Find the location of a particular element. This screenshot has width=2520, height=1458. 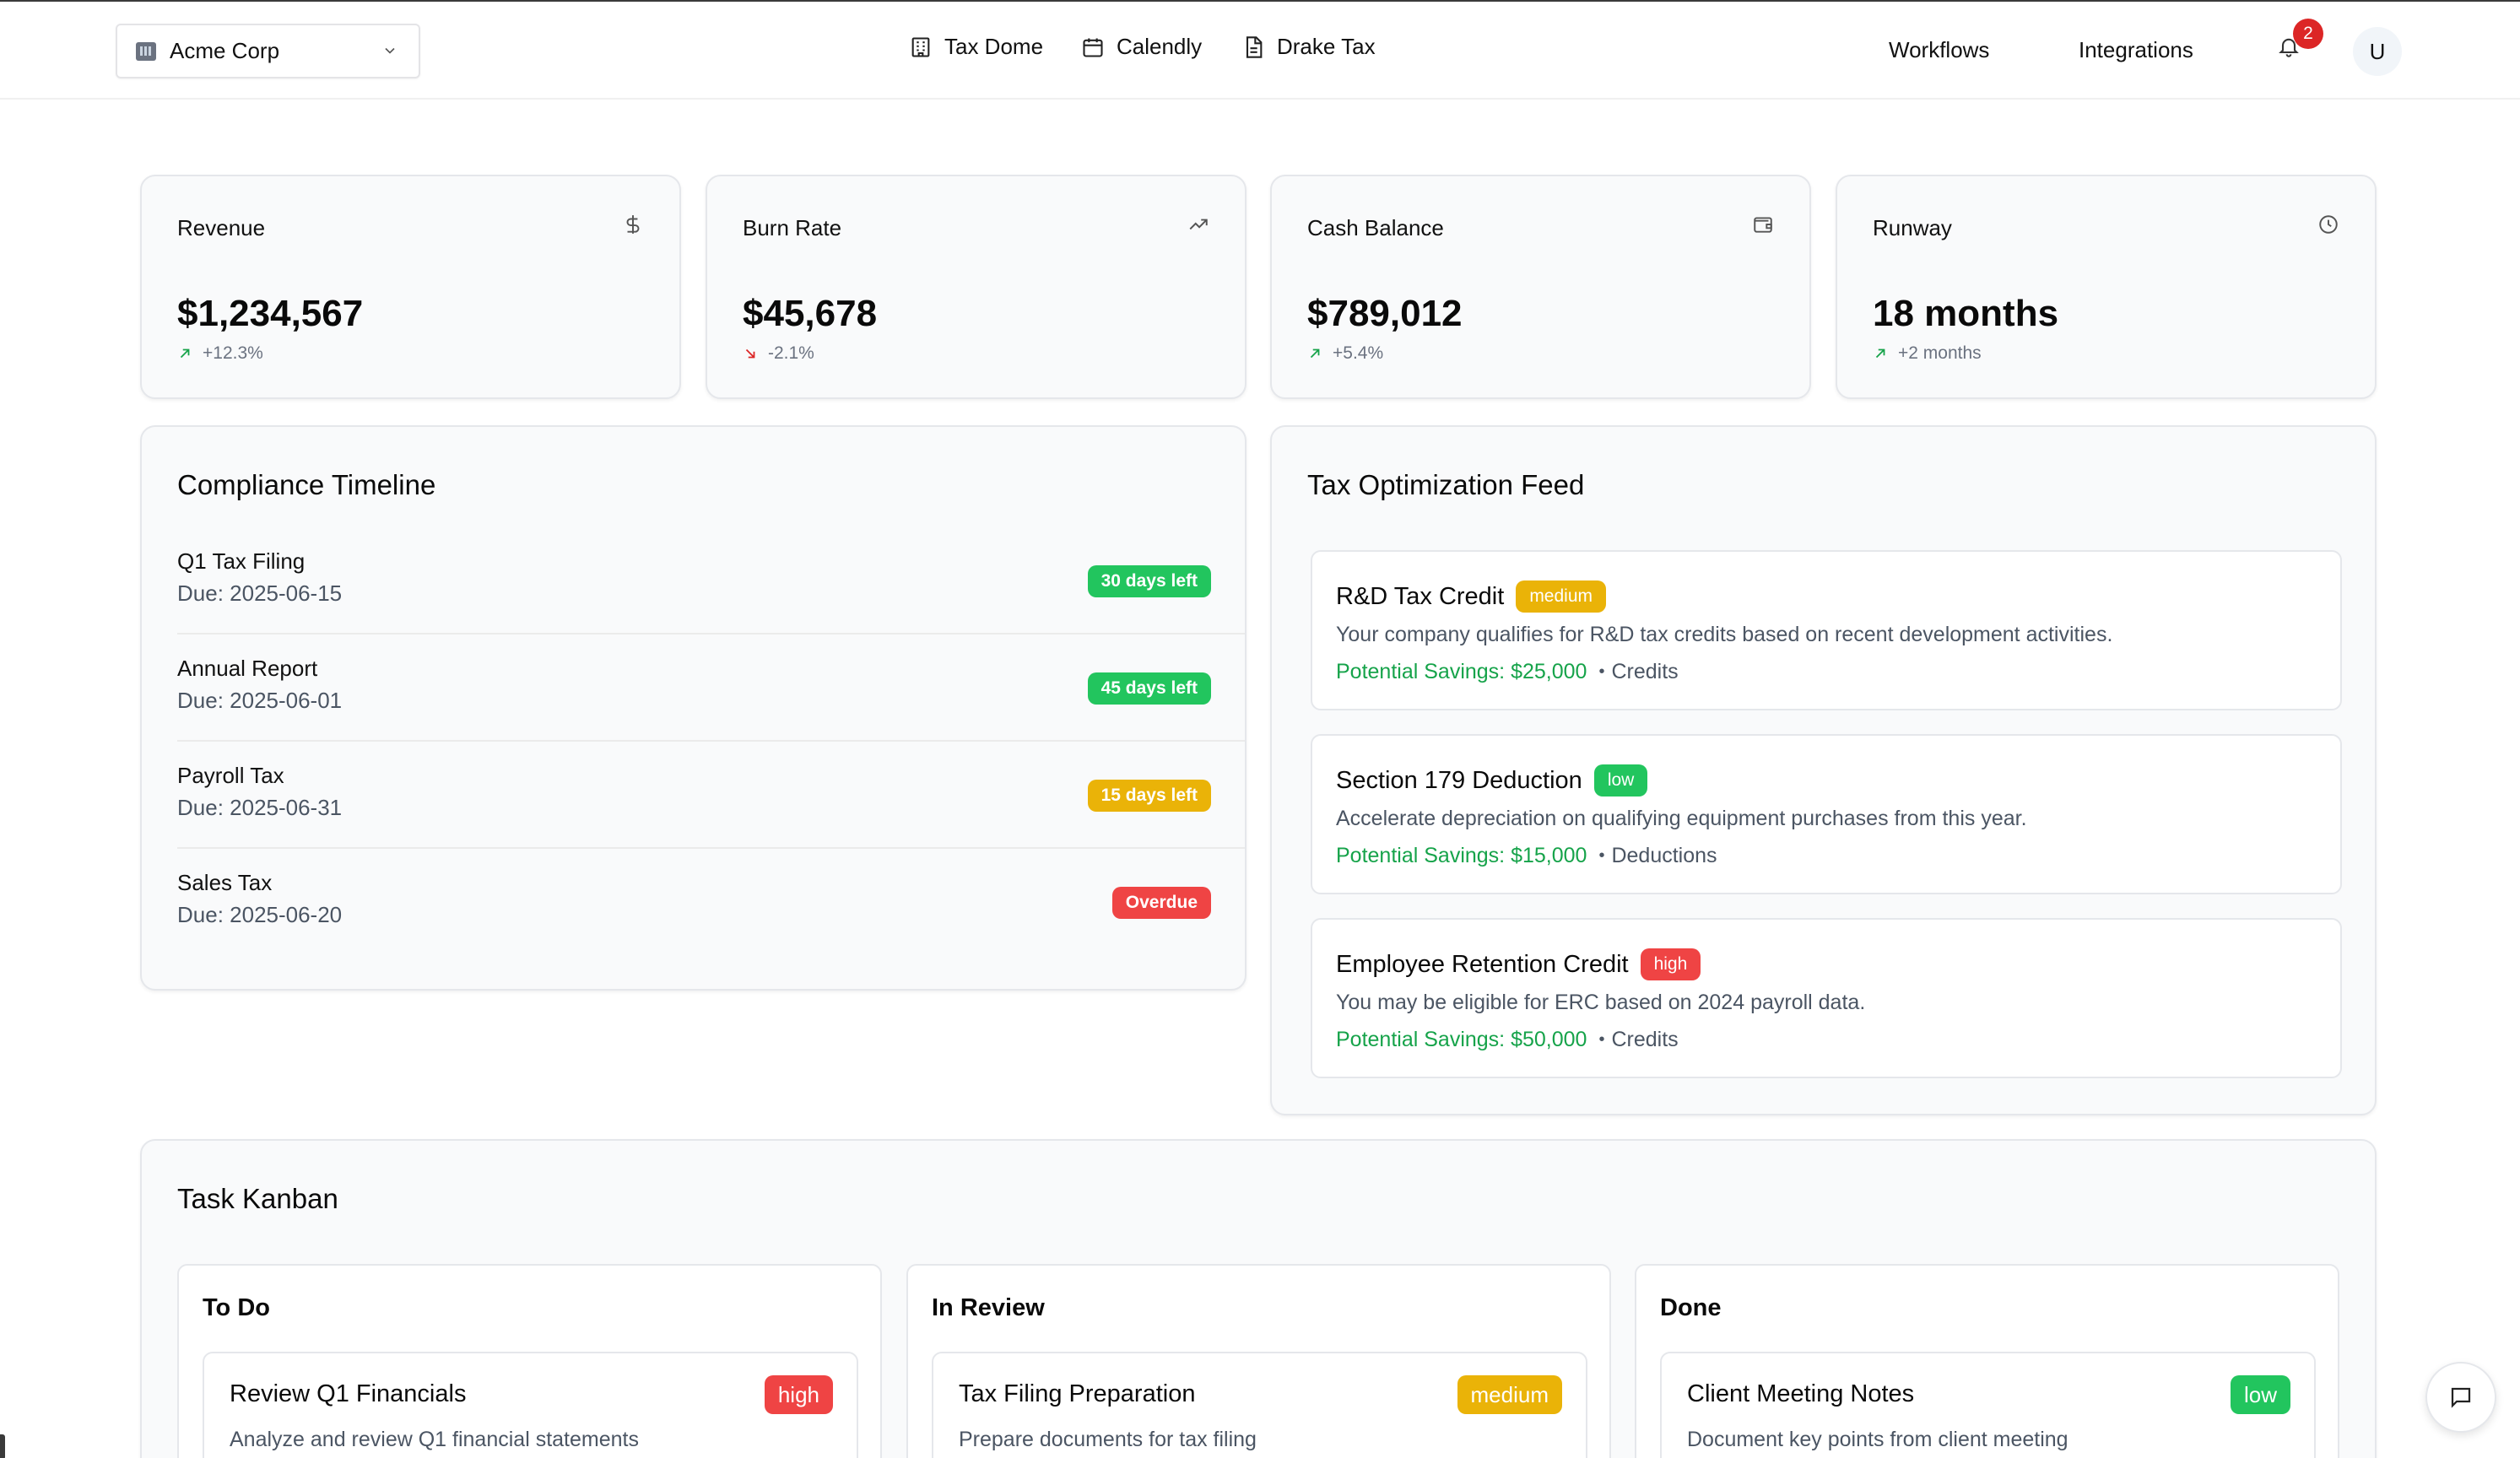

feed-item-title: R&D Tax Credit is located at coordinates (1421, 596).